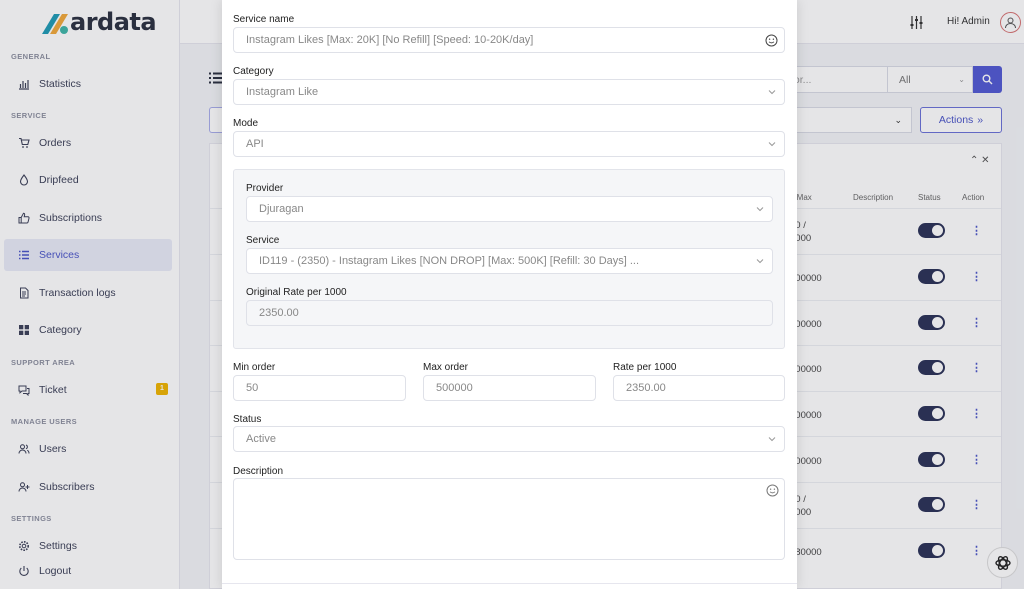 The width and height of the screenshot is (1024, 589). Describe the element at coordinates (645, 367) in the screenshot. I see `rate-label: Rate per 1000` at that location.